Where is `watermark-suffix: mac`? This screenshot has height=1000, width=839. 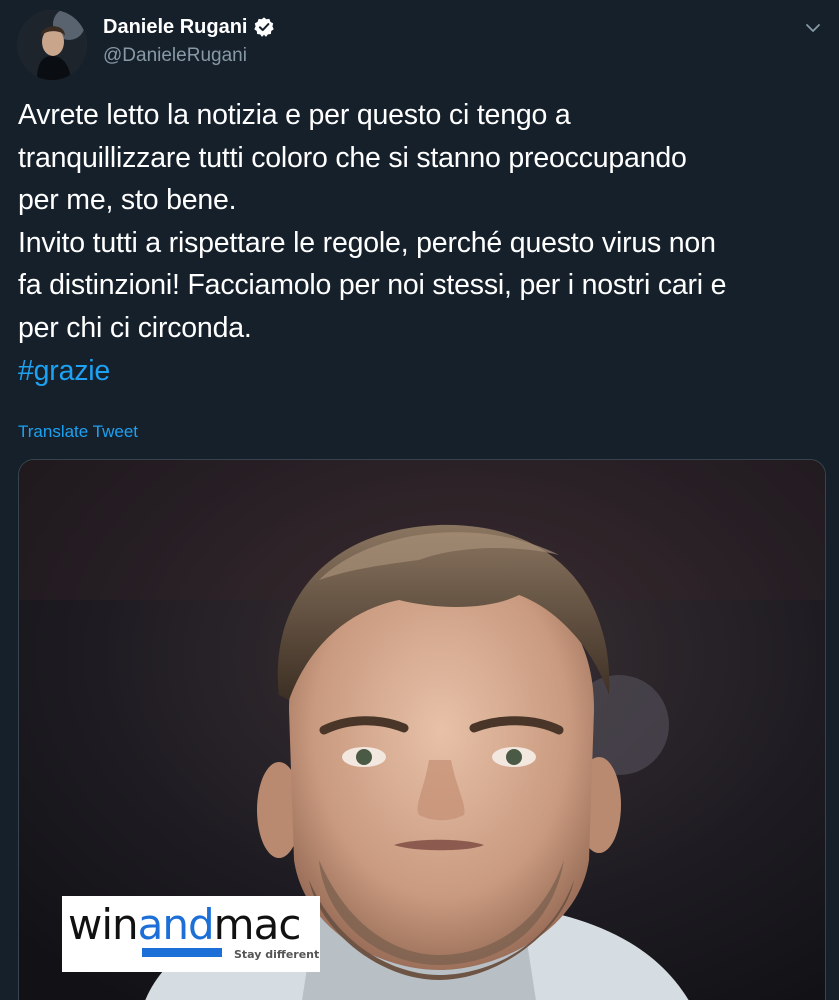
watermark-suffix: mac is located at coordinates (257, 924).